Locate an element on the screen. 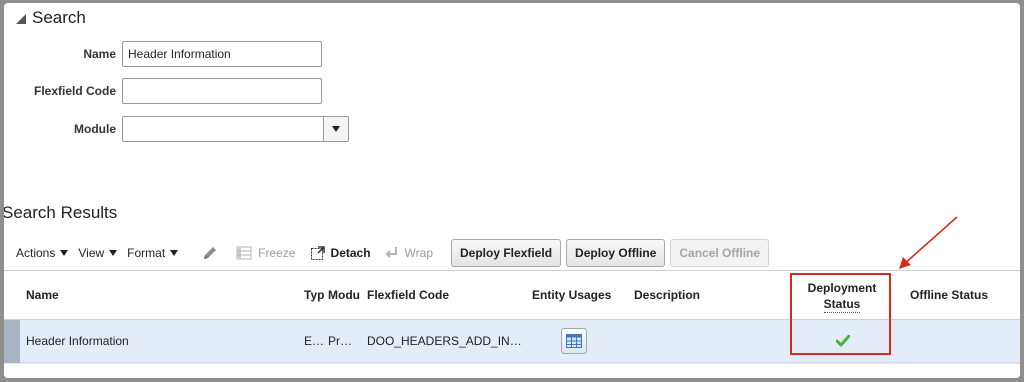 The width and height of the screenshot is (1024, 382). module-label: Module is located at coordinates (95, 129).